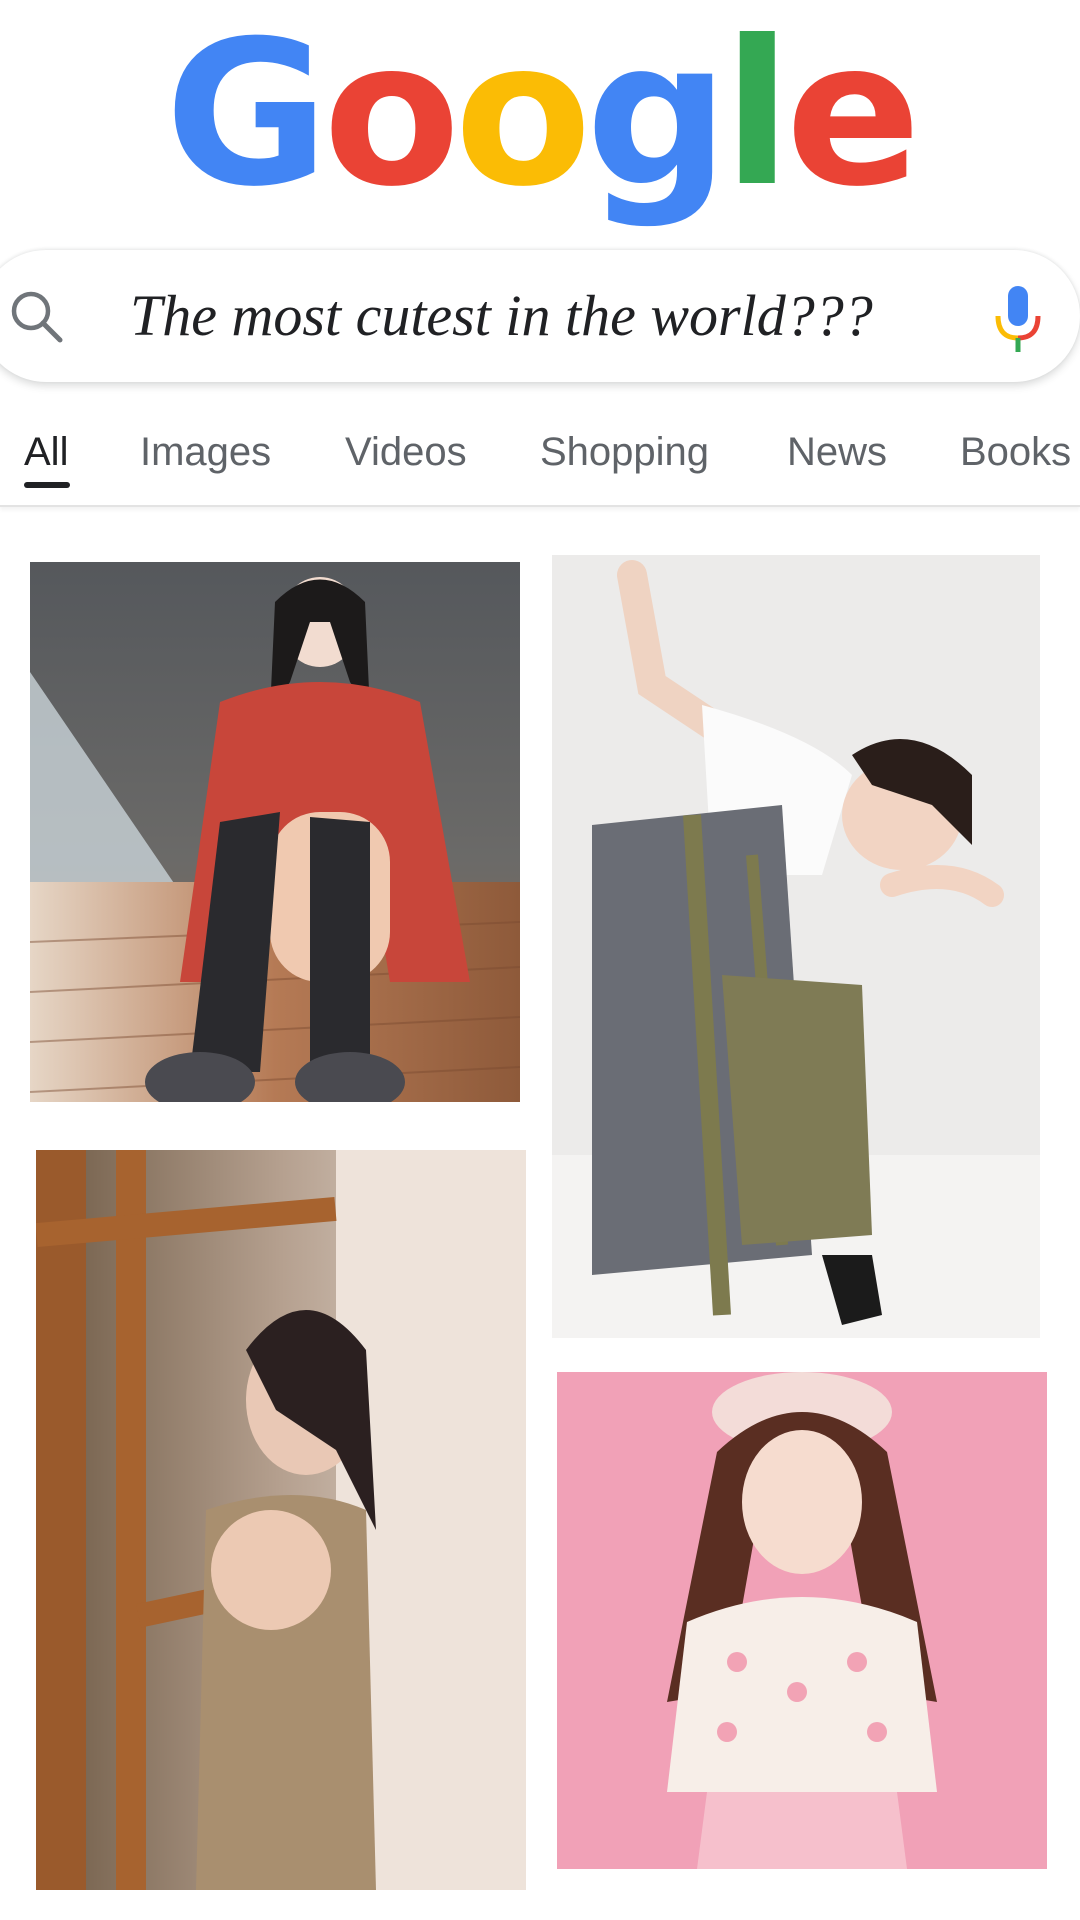  What do you see at coordinates (205, 452) in the screenshot?
I see `tab-images: Images` at bounding box center [205, 452].